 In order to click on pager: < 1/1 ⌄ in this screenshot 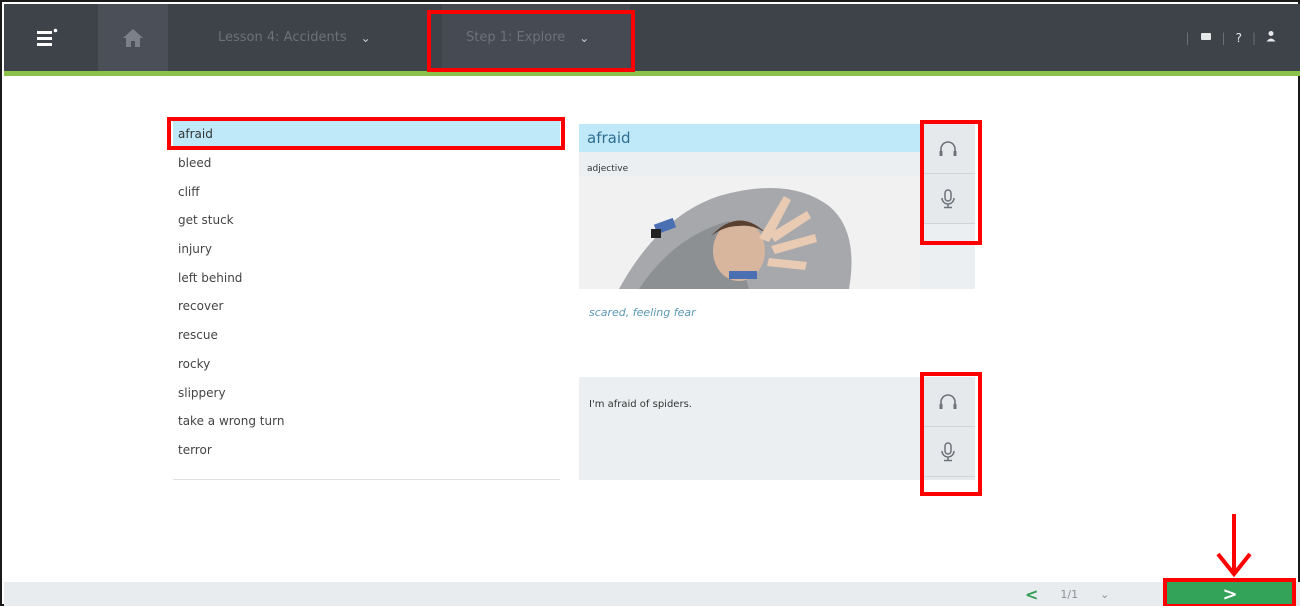, I will do `click(1095, 594)`.